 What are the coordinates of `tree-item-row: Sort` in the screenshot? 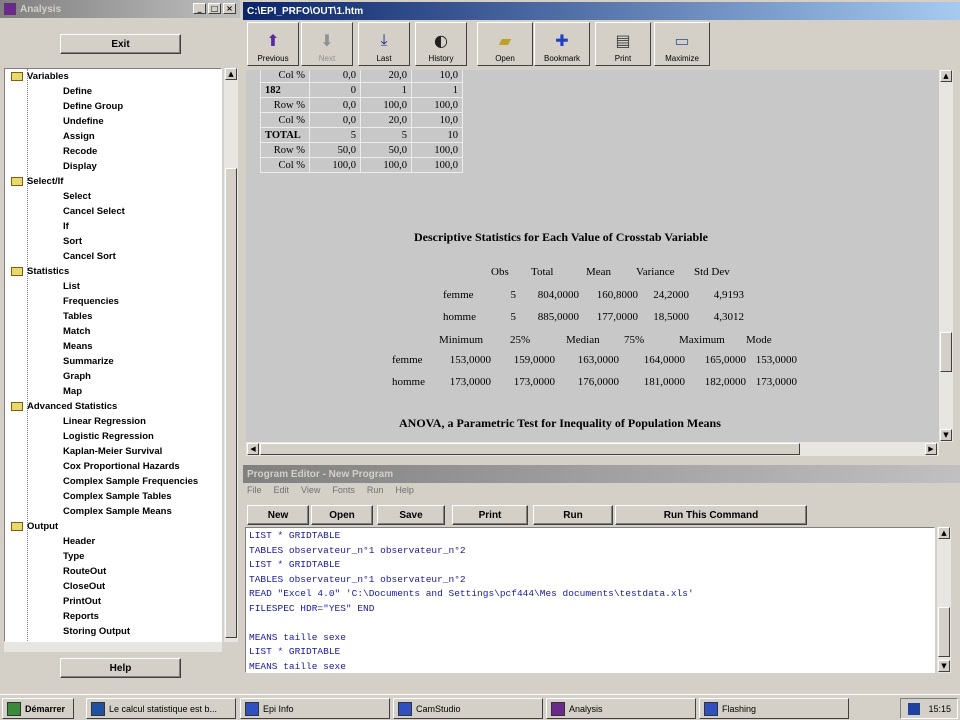 It's located at (113, 241).